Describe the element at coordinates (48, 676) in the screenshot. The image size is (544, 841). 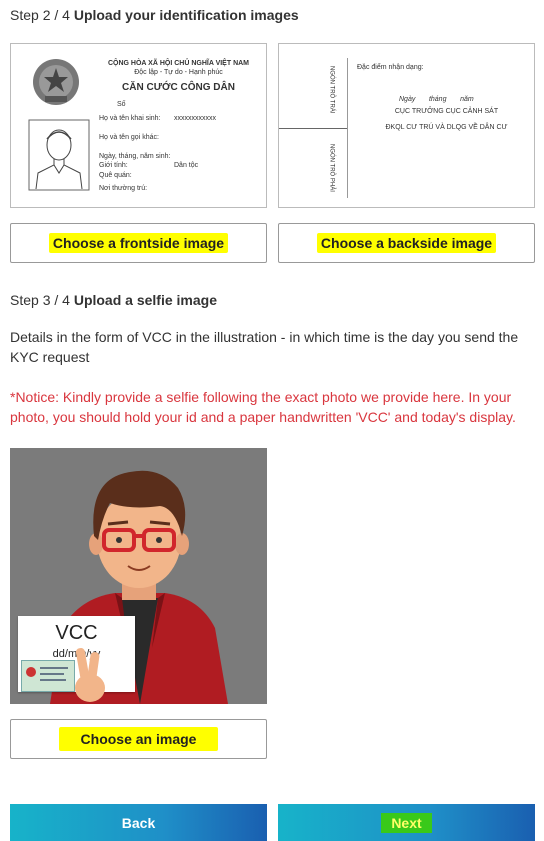
I see `mini-id-card-icon` at that location.